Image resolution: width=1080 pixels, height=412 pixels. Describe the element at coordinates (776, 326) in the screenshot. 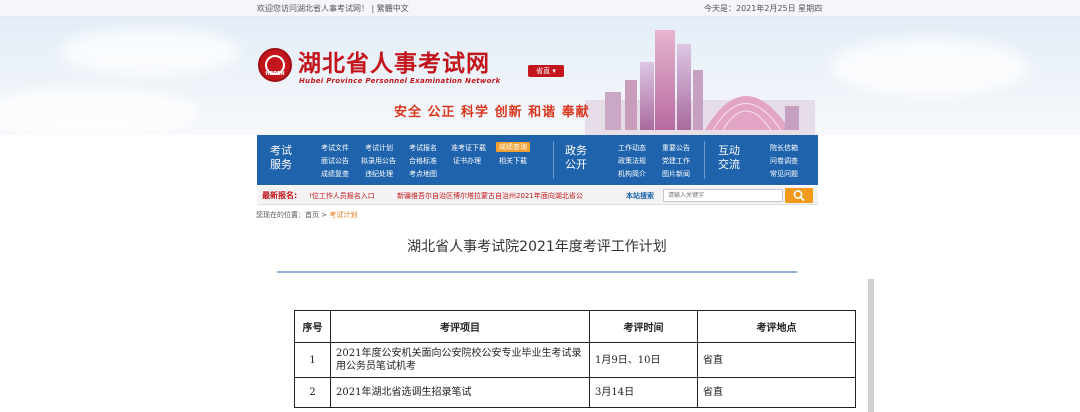

I see `column-header: 考评地点` at that location.